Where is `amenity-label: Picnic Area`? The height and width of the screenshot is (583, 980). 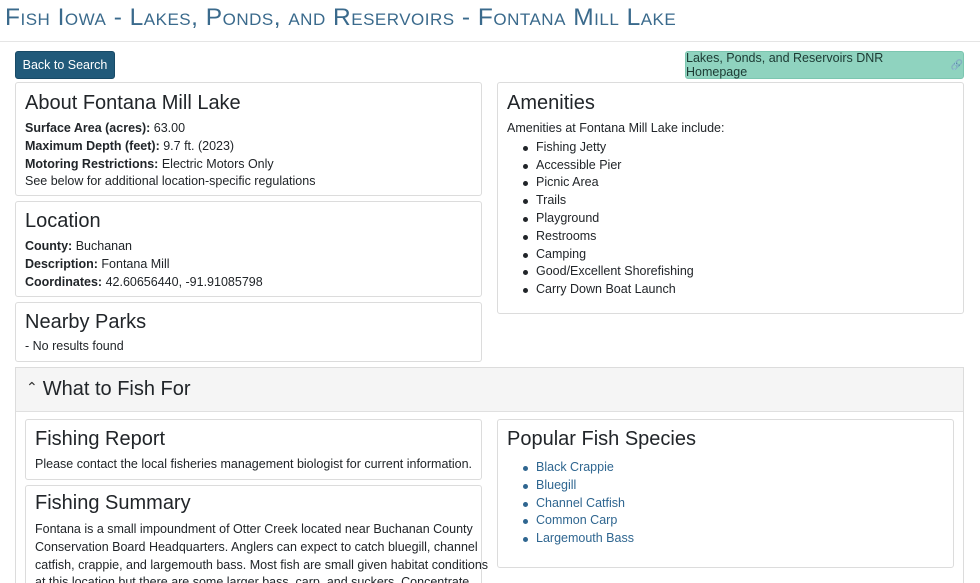 amenity-label: Picnic Area is located at coordinates (567, 182).